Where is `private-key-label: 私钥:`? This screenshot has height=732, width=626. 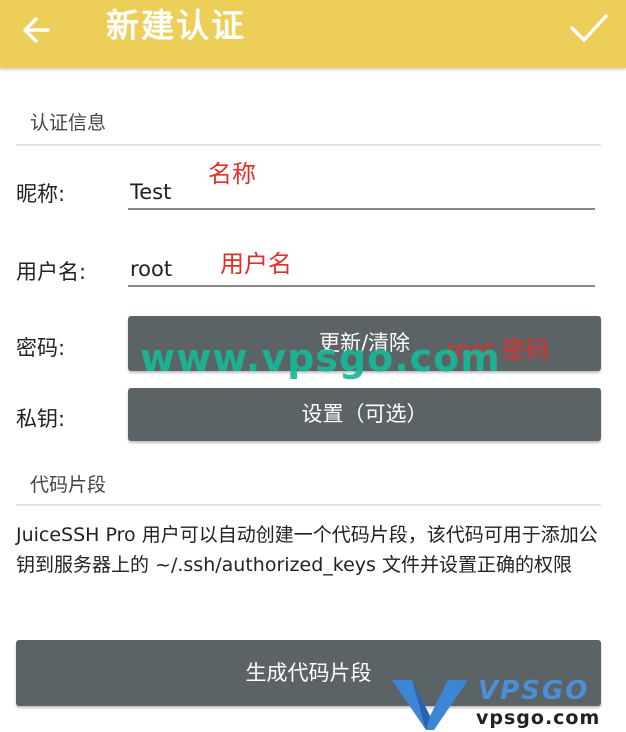 private-key-label: 私钥: is located at coordinates (41, 419).